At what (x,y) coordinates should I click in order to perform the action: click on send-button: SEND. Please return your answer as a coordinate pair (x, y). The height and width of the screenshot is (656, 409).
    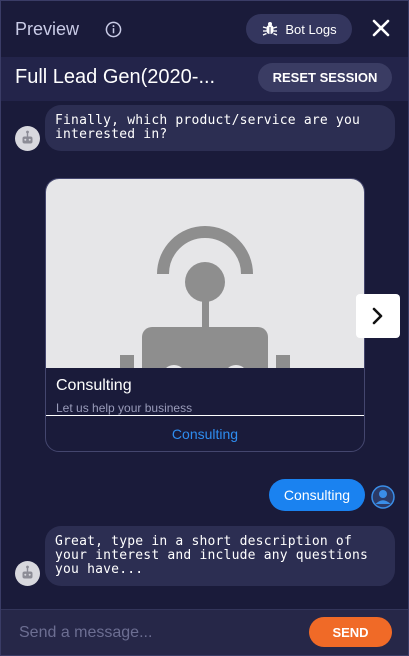
    Looking at the image, I should click on (350, 632).